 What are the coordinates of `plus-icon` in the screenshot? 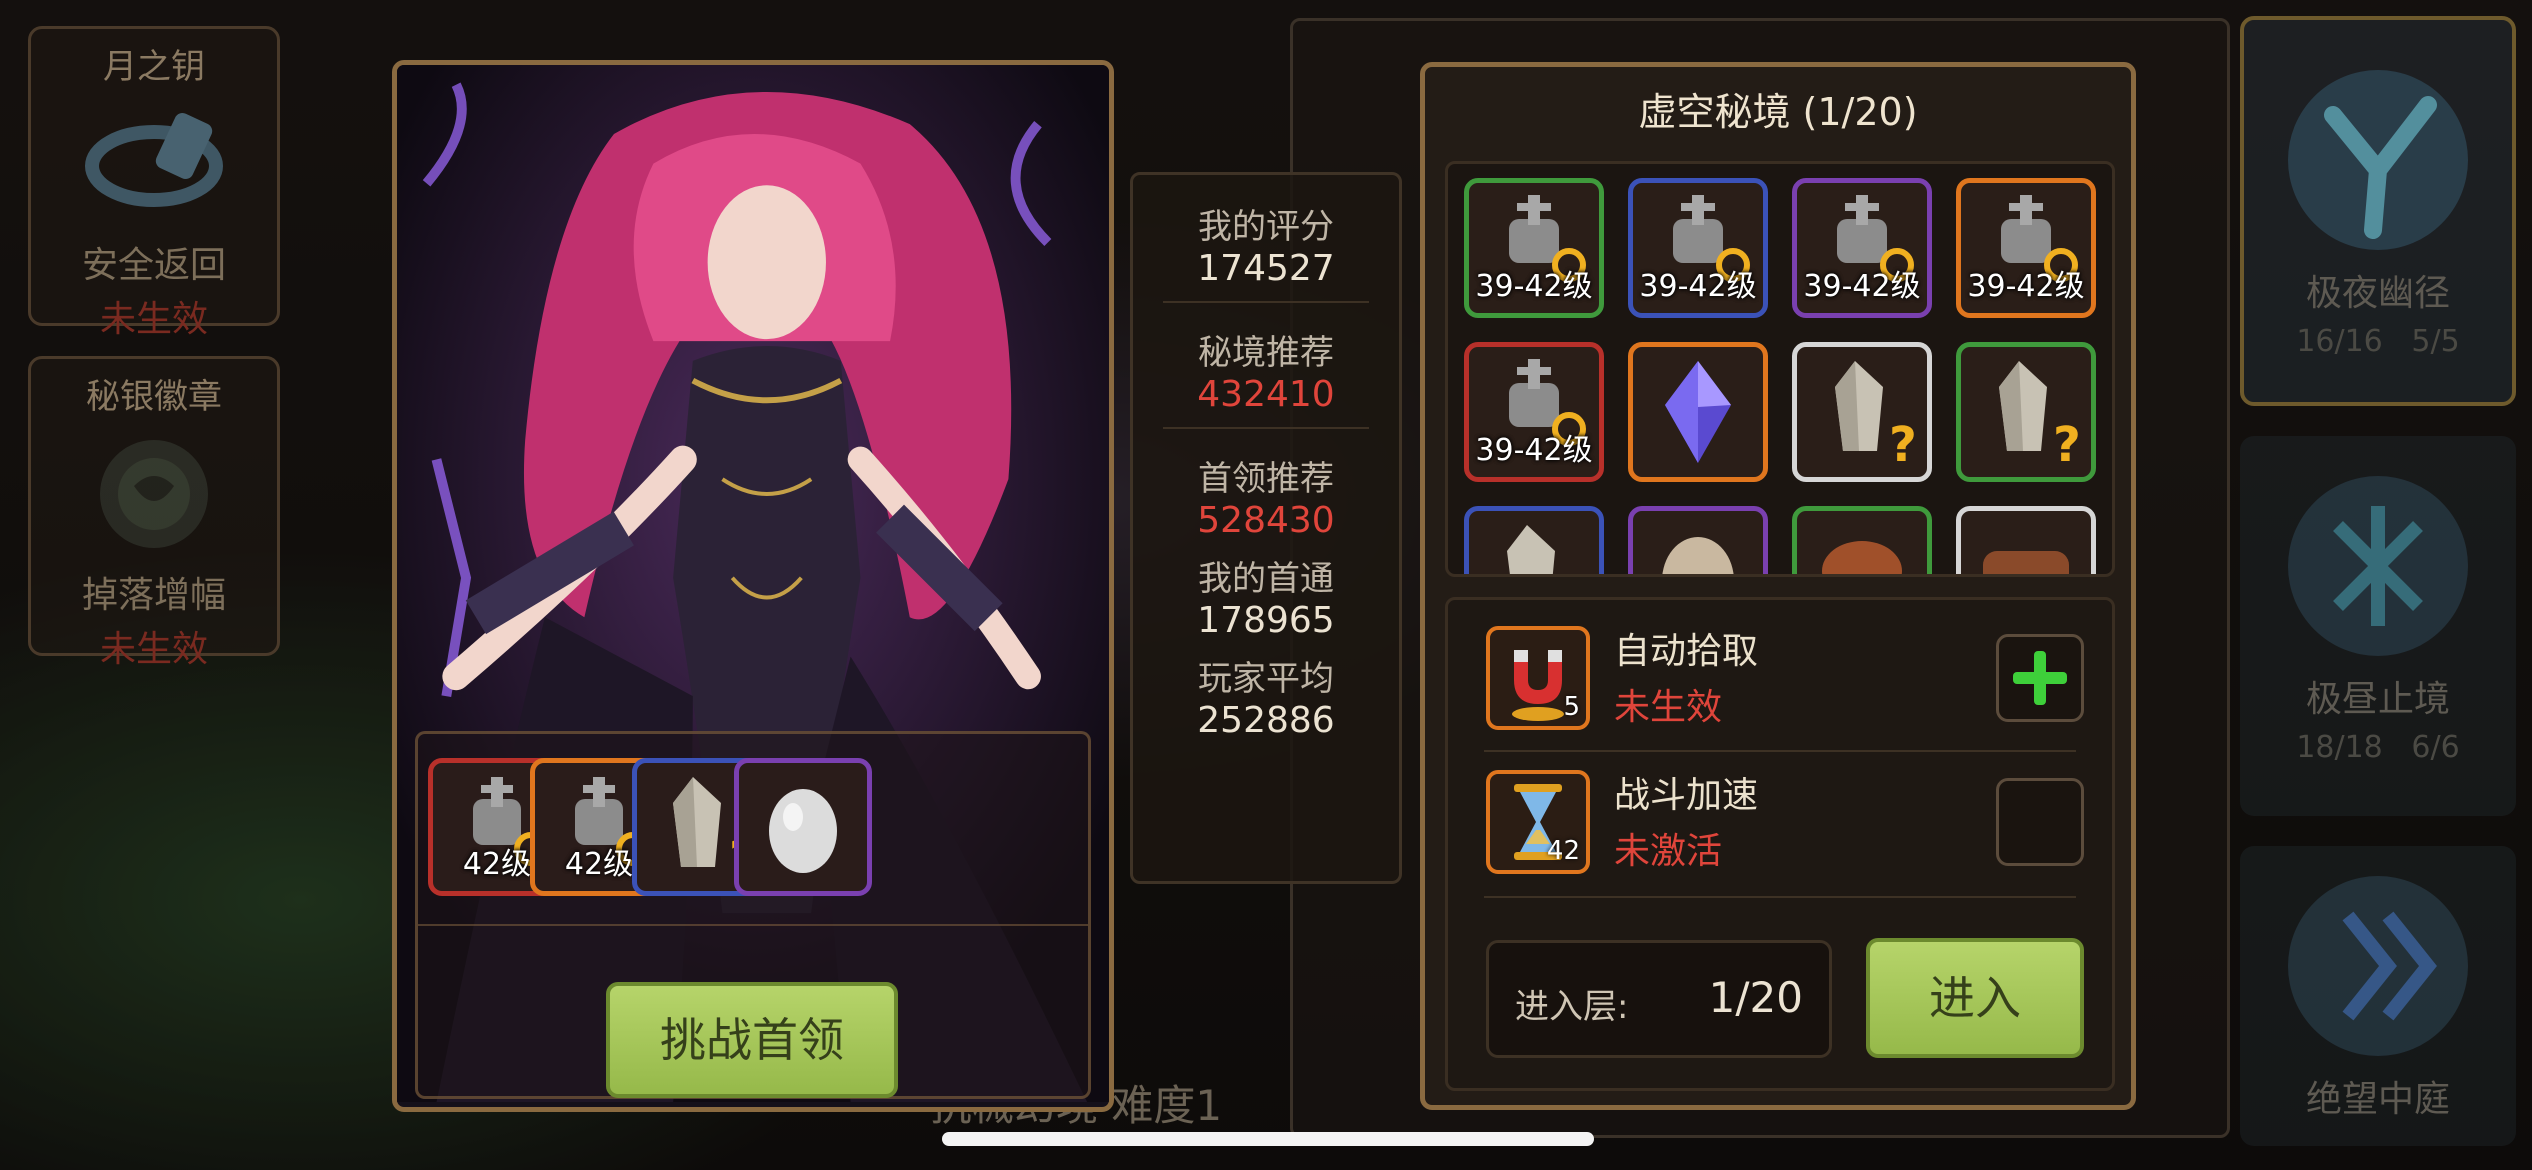 It's located at (2040, 678).